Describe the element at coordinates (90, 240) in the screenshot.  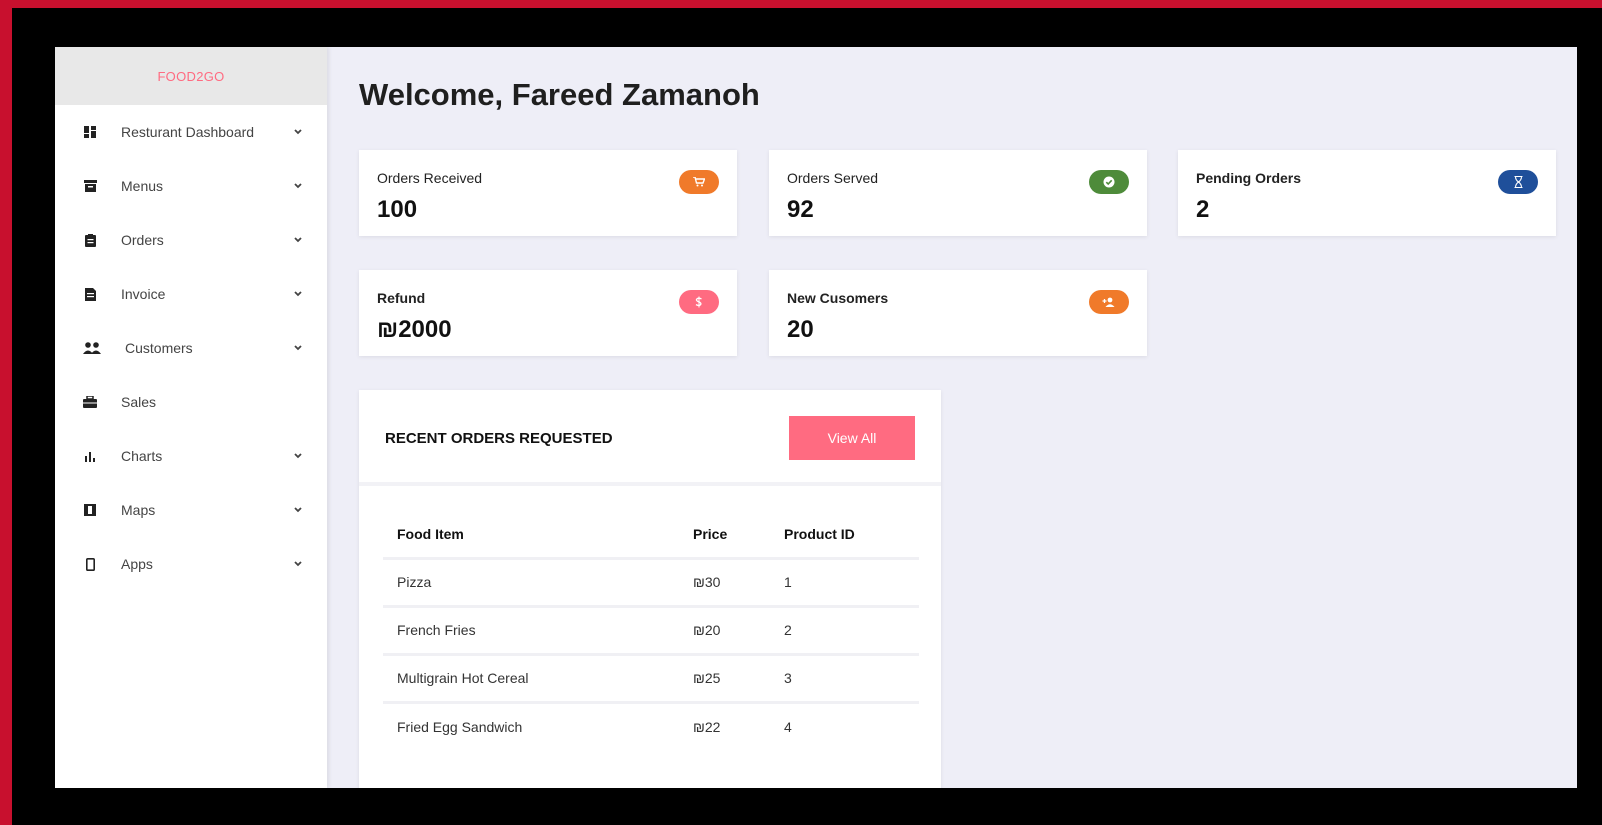
I see `clipboard-icon` at that location.